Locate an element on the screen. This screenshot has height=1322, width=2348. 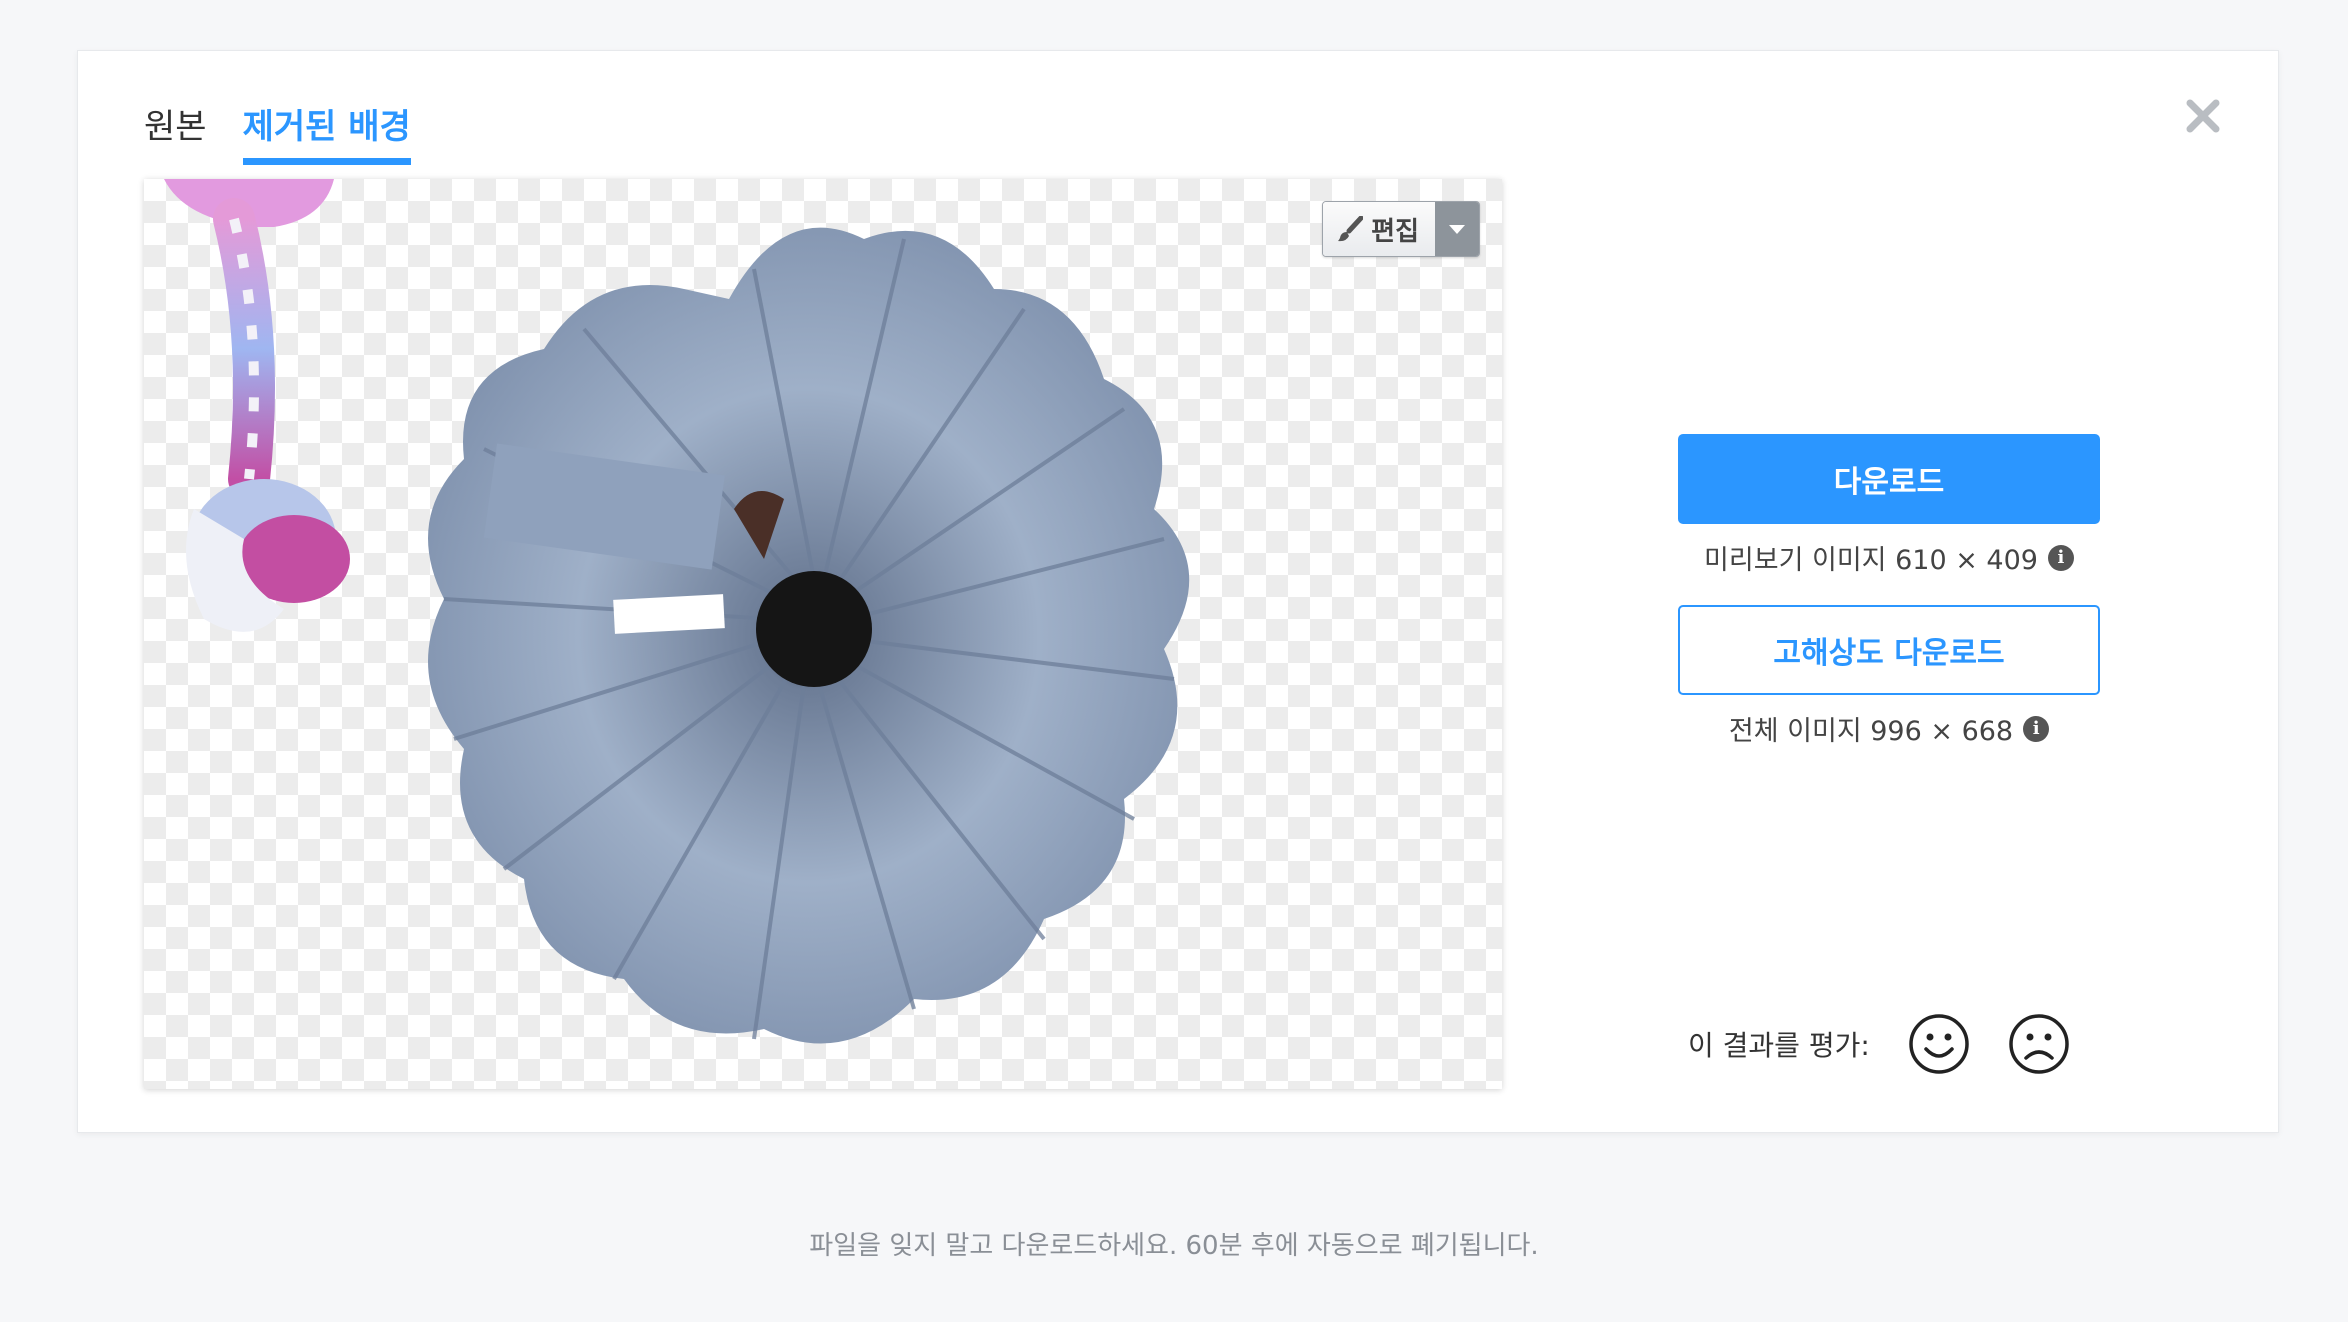
tab-original: 원본 is located at coordinates (175, 132).